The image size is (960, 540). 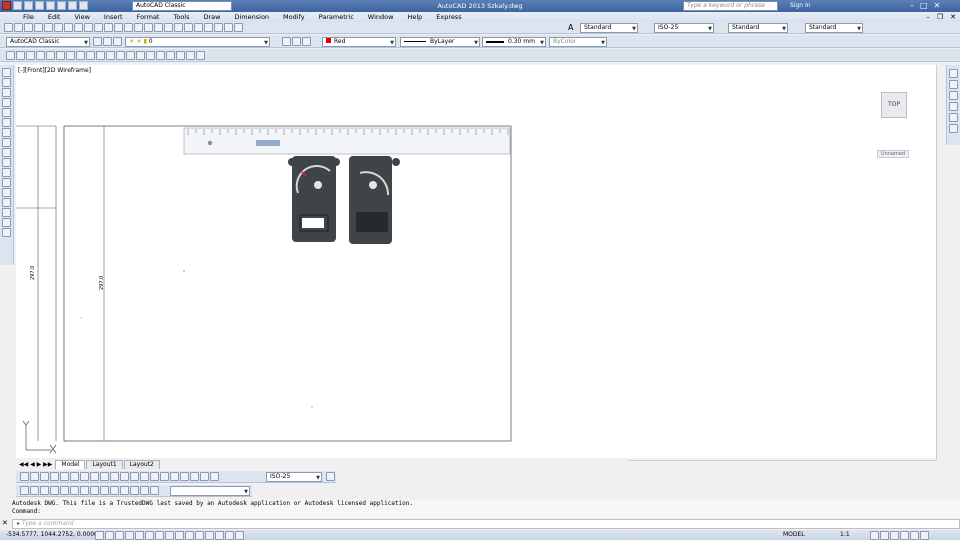 I want to click on radius-icon, so click(x=64, y=476).